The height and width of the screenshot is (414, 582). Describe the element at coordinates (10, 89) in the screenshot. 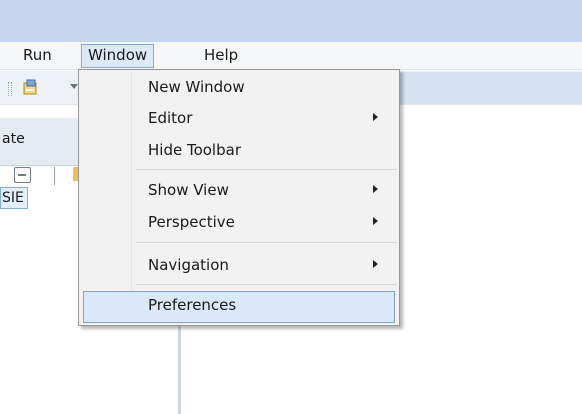

I see `drag-handle-icon` at that location.